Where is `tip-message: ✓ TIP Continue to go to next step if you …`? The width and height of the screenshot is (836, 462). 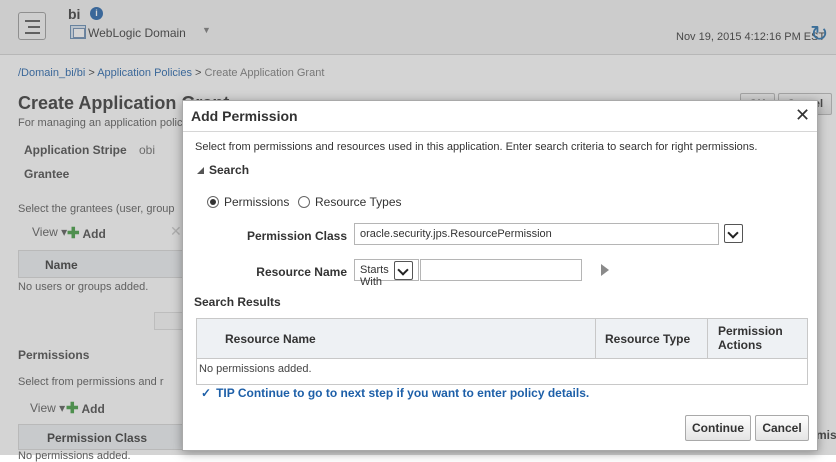 tip-message: ✓ TIP Continue to go to next step if you … is located at coordinates (395, 393).